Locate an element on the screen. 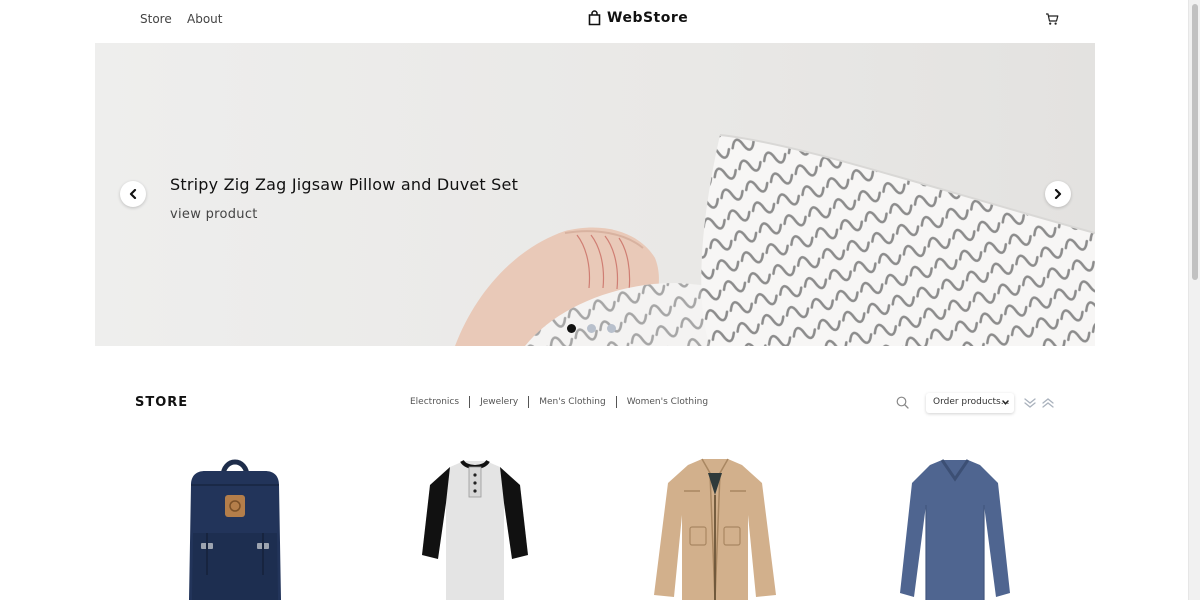 This screenshot has width=1200, height=600. nav-link-about: About is located at coordinates (204, 19).